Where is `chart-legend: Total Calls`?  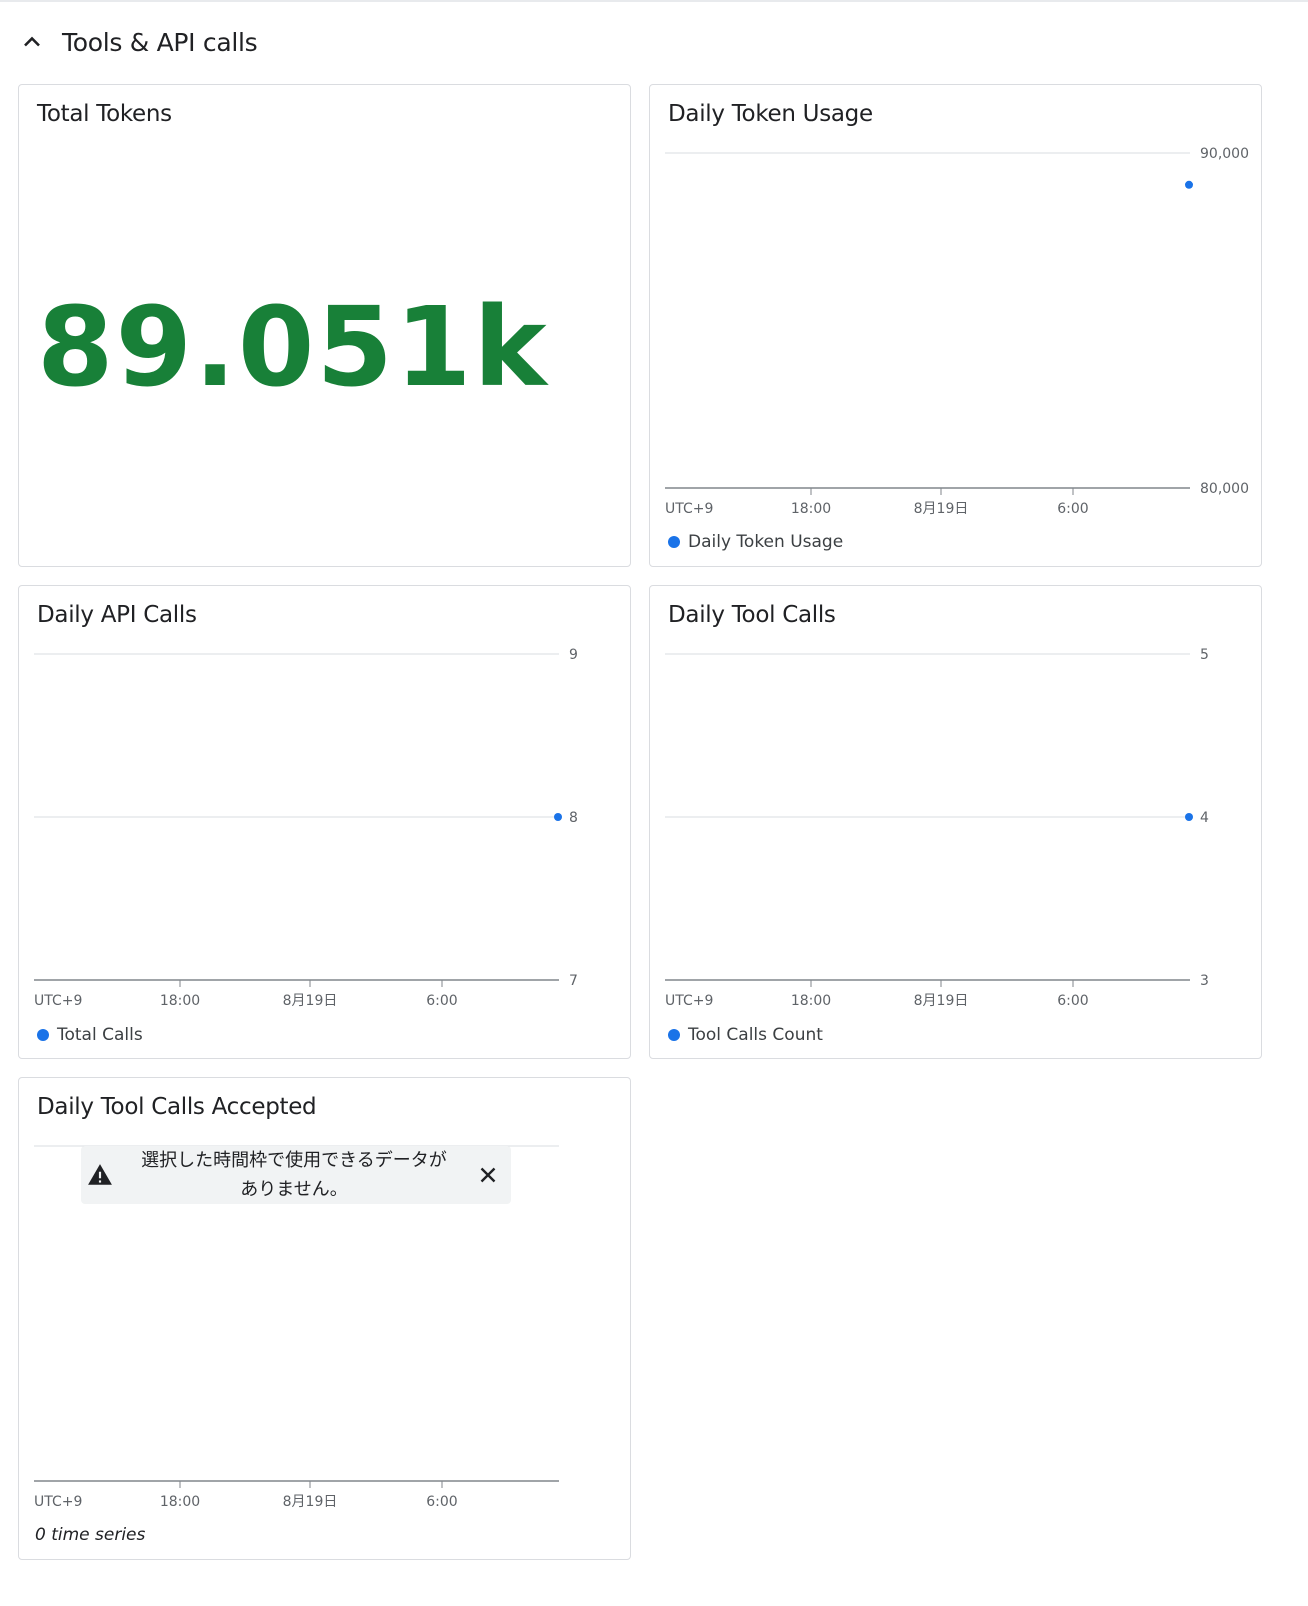
chart-legend: Total Calls is located at coordinates (90, 1035).